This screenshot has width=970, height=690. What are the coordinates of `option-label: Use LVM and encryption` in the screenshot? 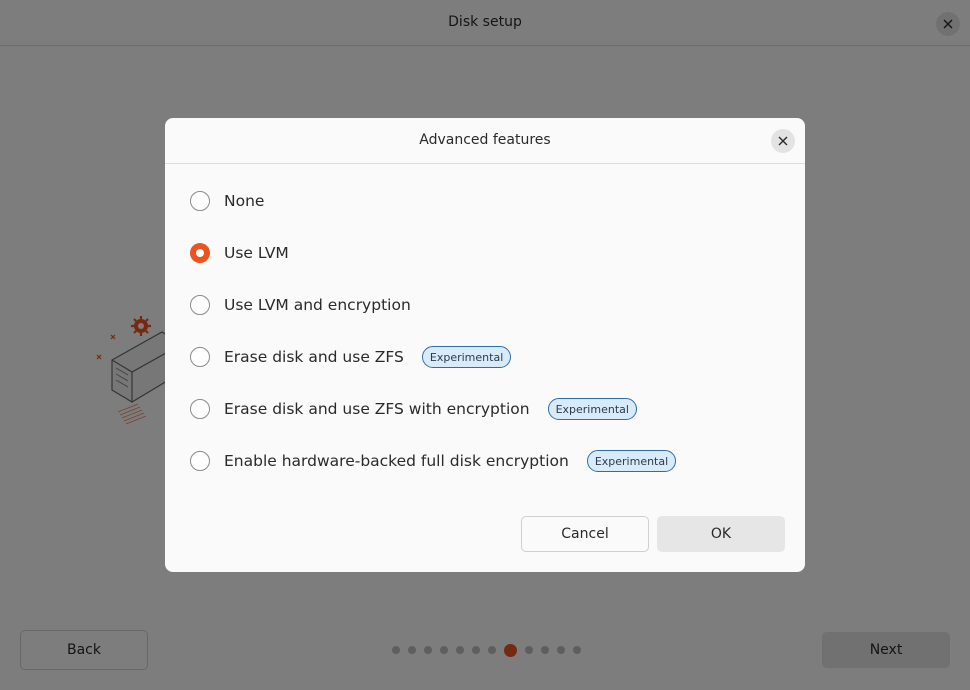 It's located at (317, 305).